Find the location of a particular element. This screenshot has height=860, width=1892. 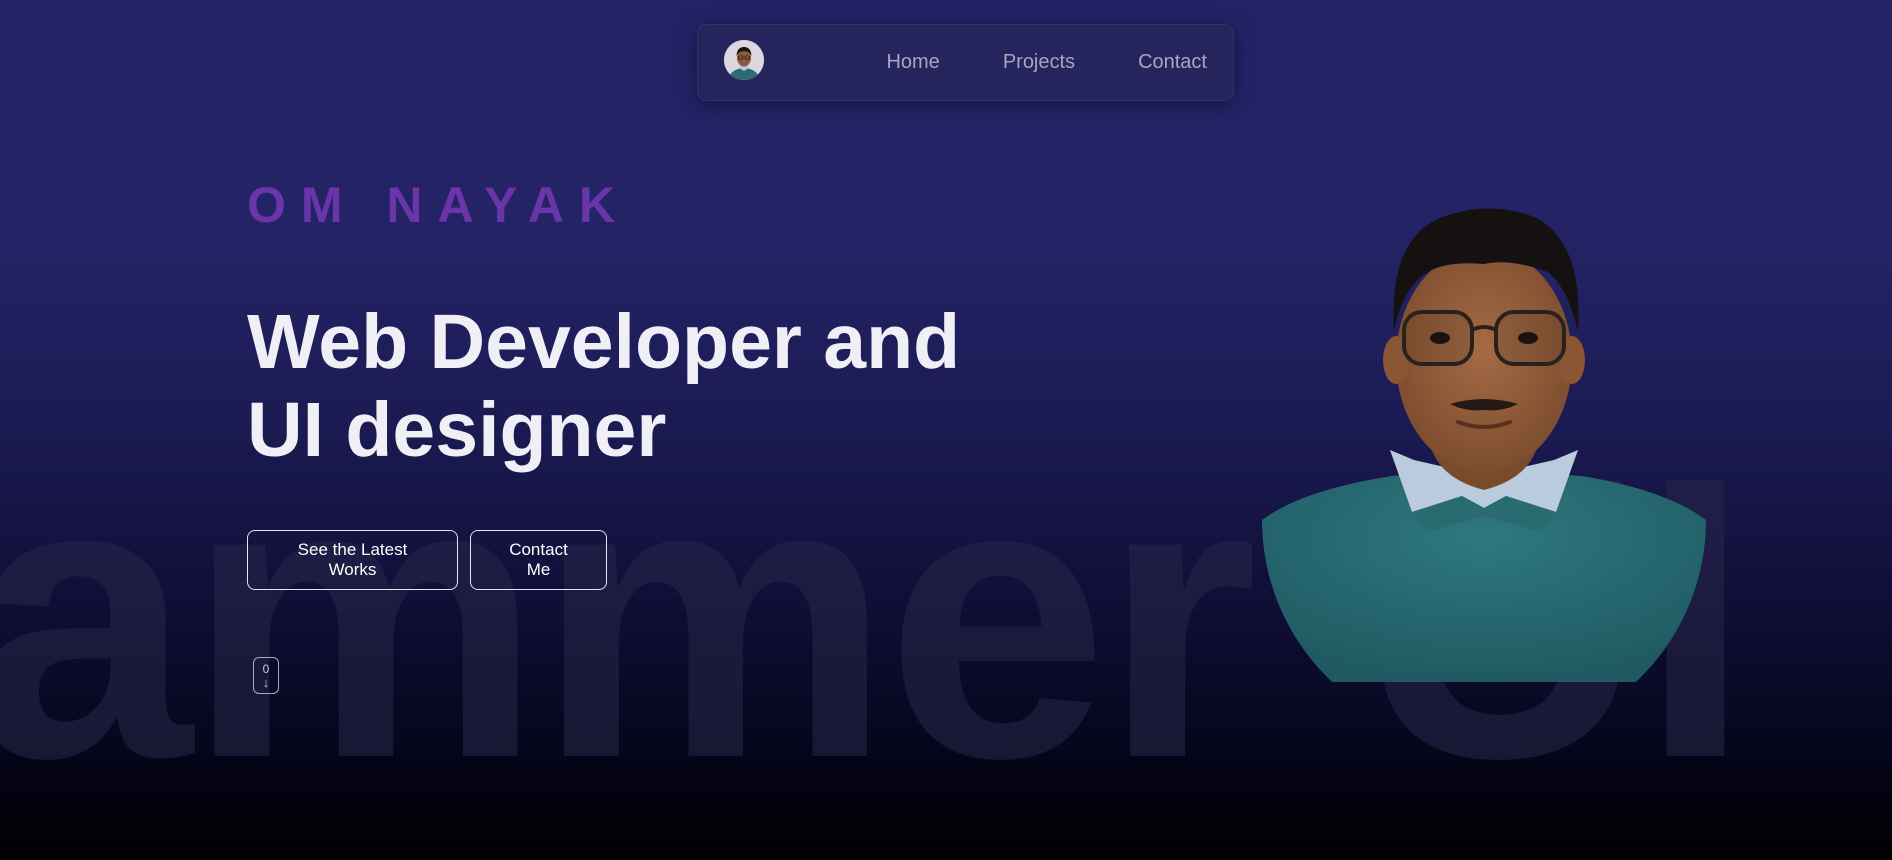

nav-avatar is located at coordinates (744, 60).